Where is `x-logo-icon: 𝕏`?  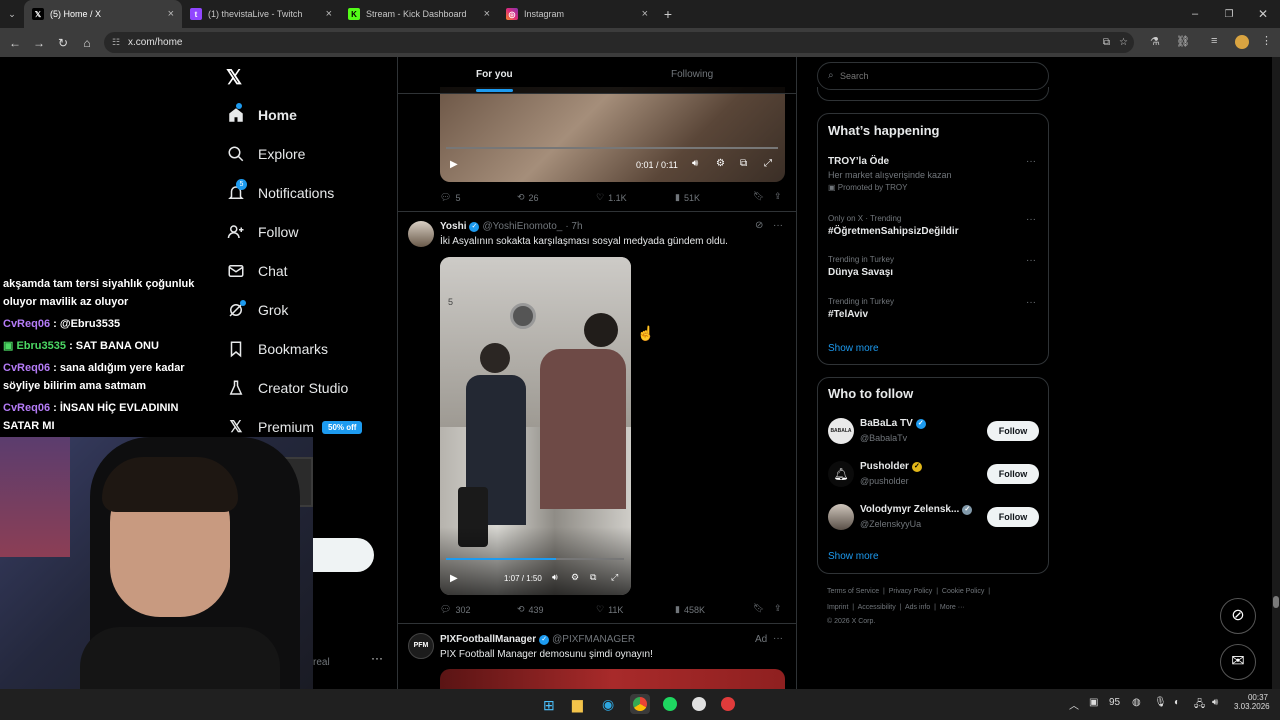
x-logo-icon: 𝕏 is located at coordinates (234, 77).